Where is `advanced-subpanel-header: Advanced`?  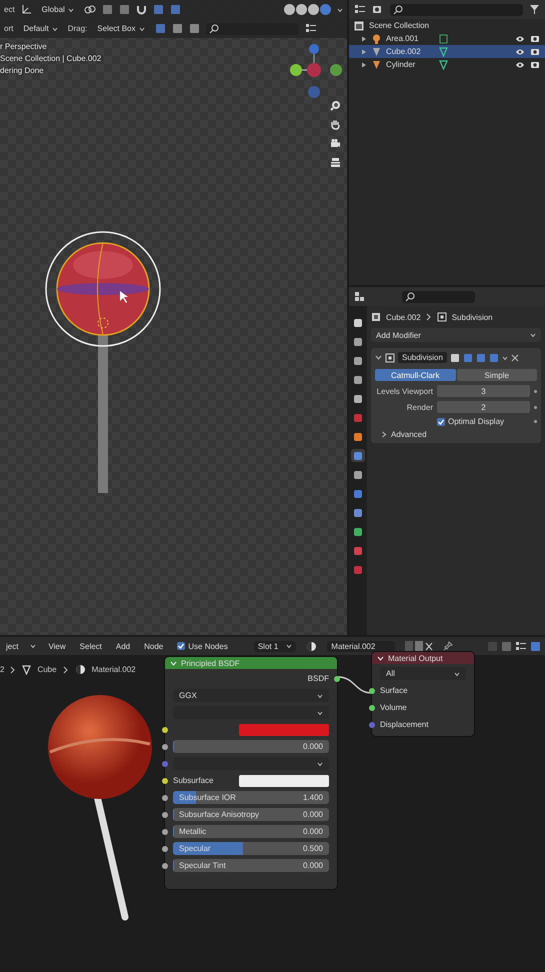
advanced-subpanel-header: Advanced is located at coordinates (456, 434).